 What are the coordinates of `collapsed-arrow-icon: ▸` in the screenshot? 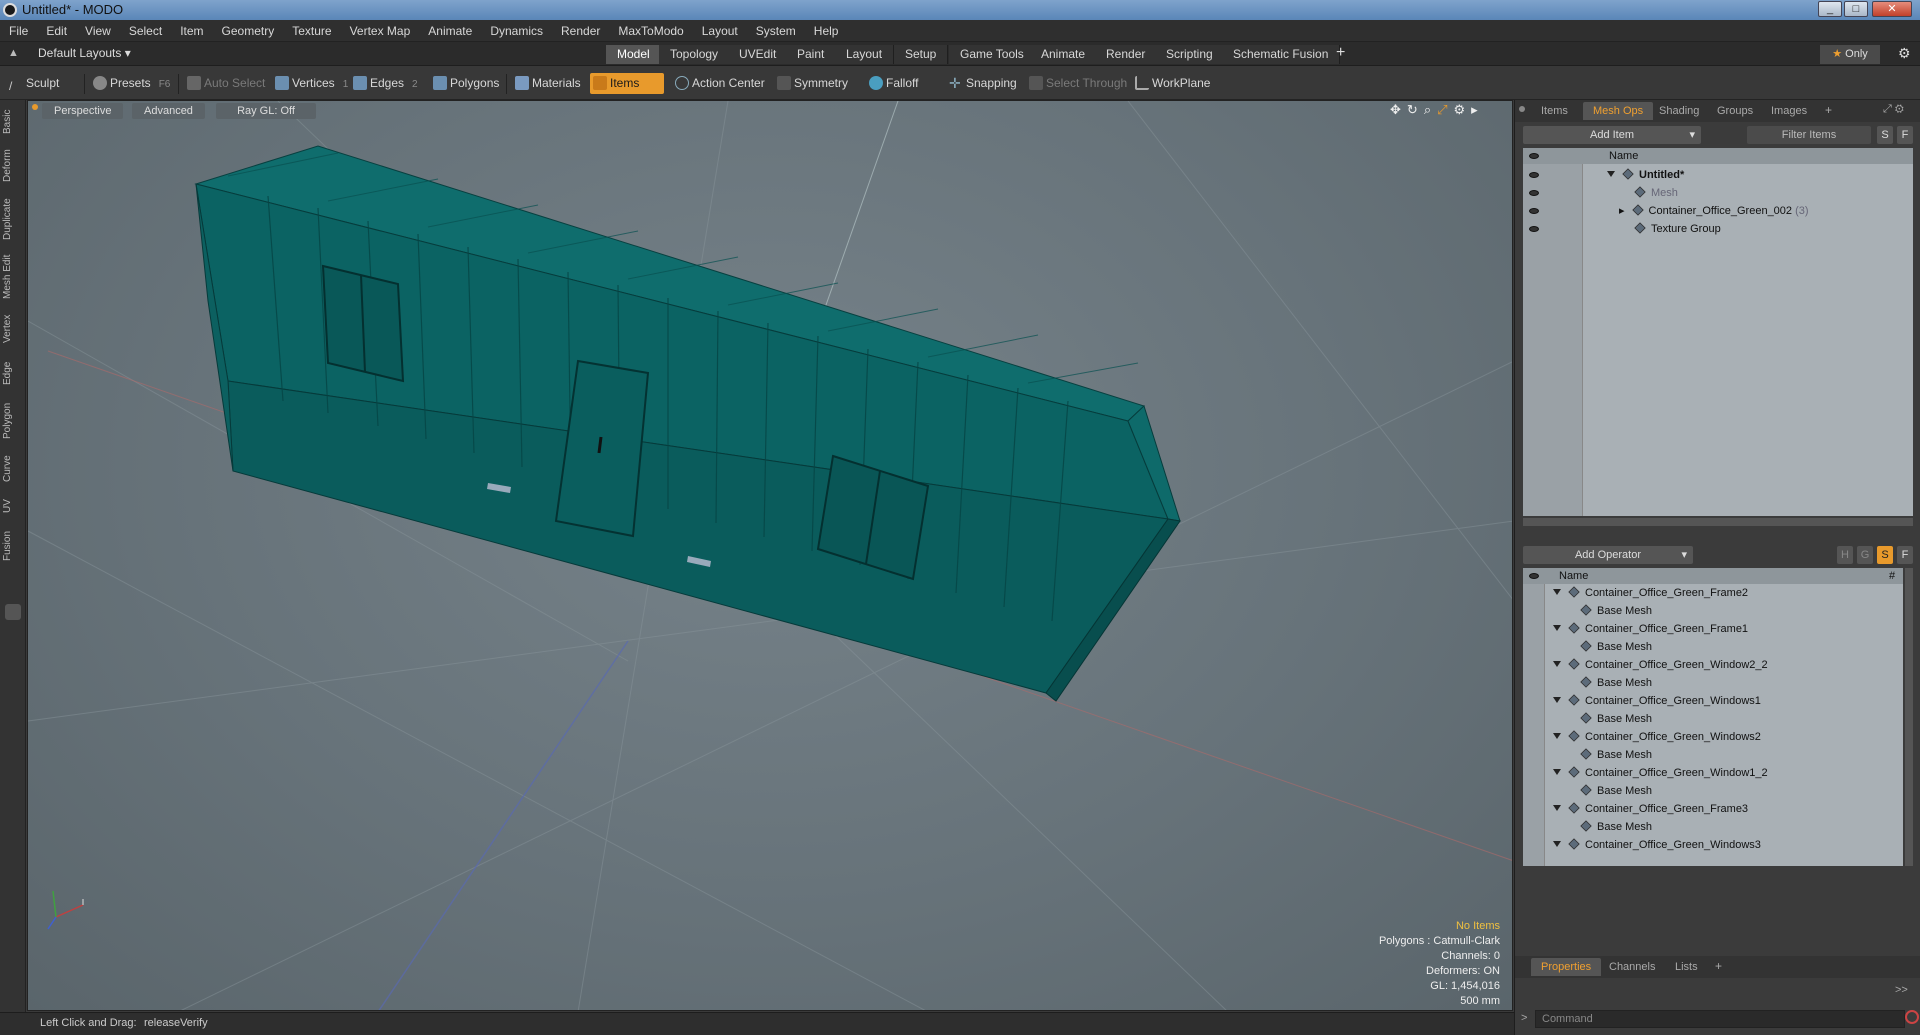 It's located at (1622, 211).